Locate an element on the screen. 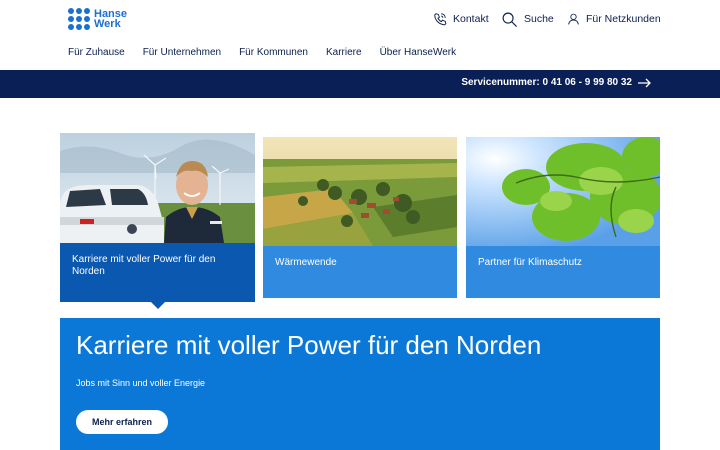 This screenshot has height=450, width=720. teaser-card-karriere: Karriere mit voller Power für den Norden is located at coordinates (157, 221).